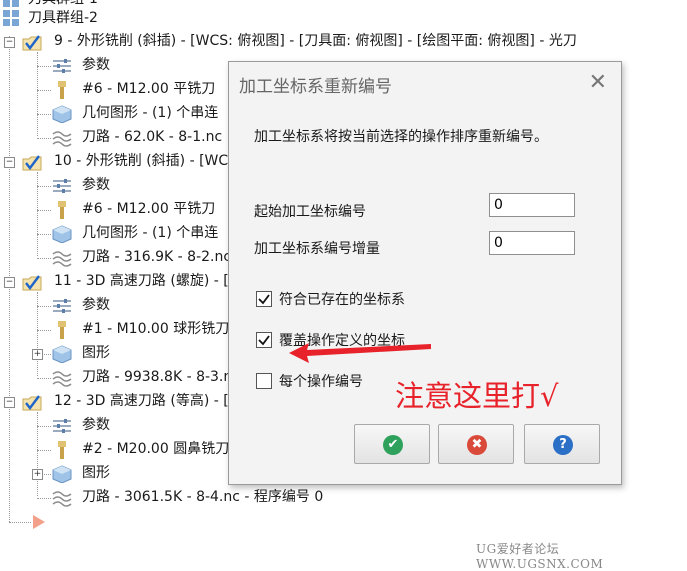 This screenshot has height=571, width=687. What do you see at coordinates (540, 556) in the screenshot?
I see `watermark: UG爱好者论坛 WWW.UGSNX.COM` at bounding box center [540, 556].